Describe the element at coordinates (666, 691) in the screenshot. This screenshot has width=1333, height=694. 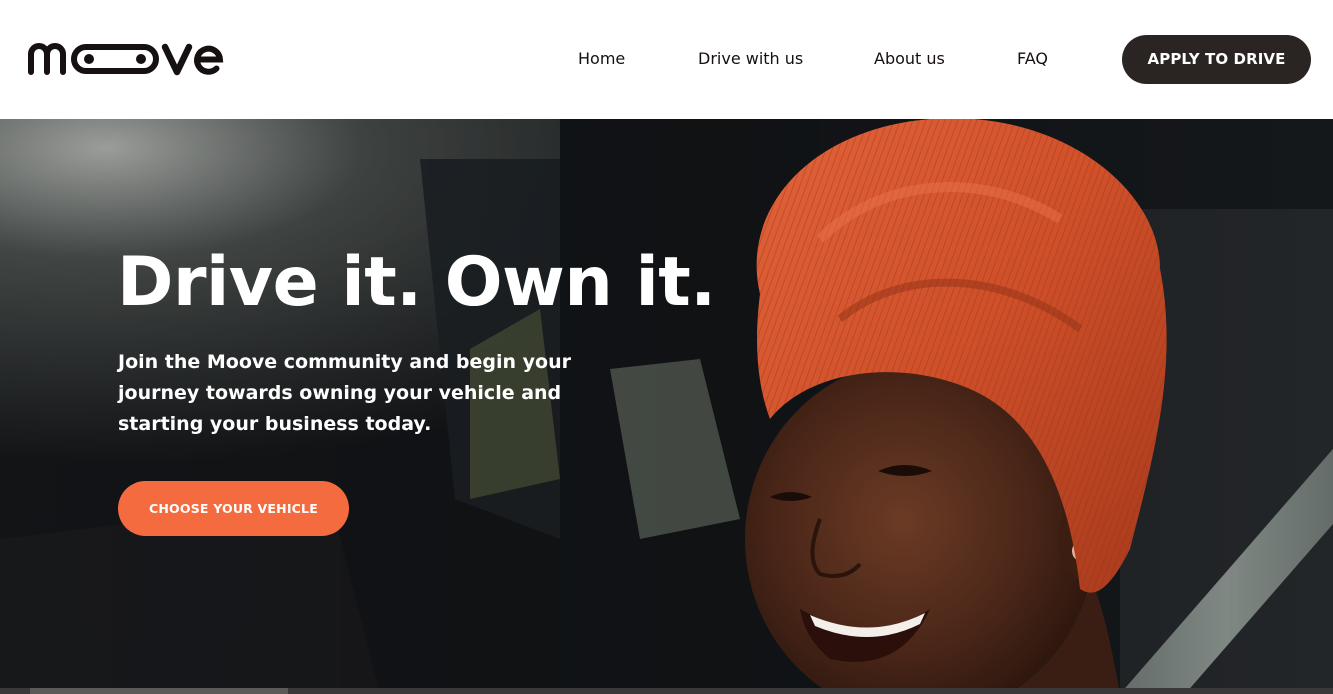
I see `window-scrollbar` at that location.